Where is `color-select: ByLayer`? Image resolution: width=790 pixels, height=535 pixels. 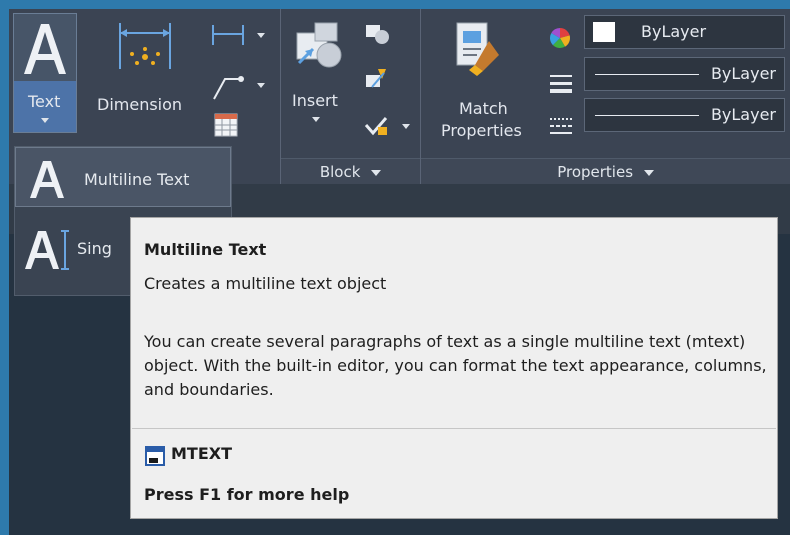 color-select: ByLayer is located at coordinates (684, 32).